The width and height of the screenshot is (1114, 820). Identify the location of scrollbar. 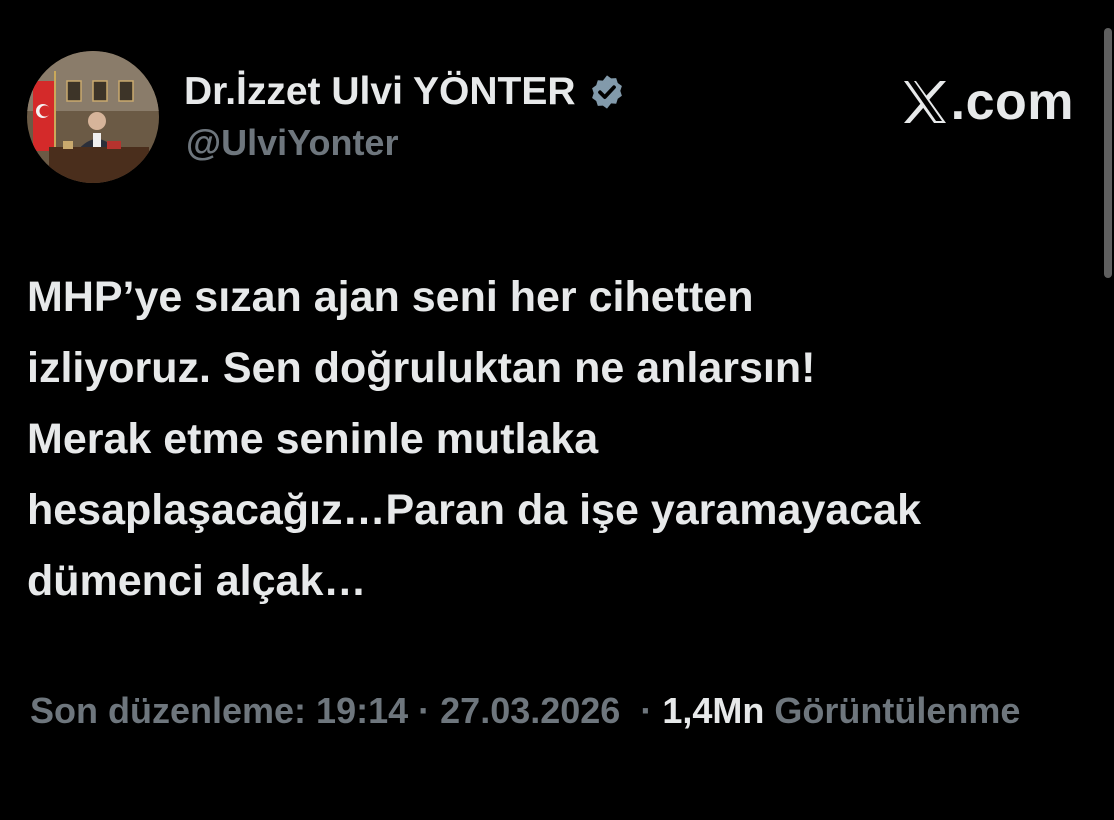
(1108, 153).